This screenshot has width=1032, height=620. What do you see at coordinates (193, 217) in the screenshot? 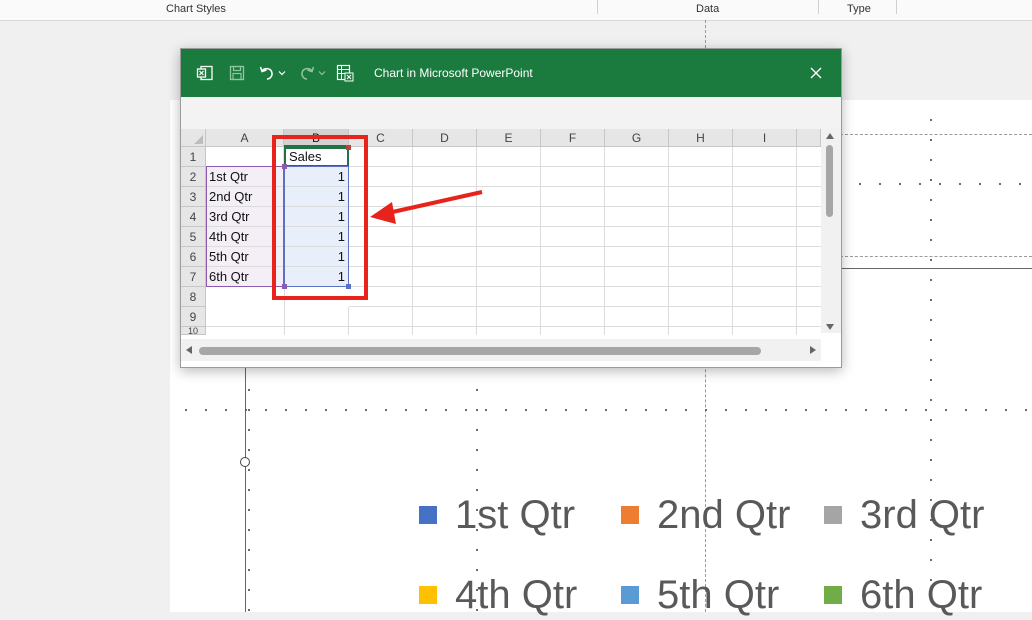
I see `row-header: 4` at bounding box center [193, 217].